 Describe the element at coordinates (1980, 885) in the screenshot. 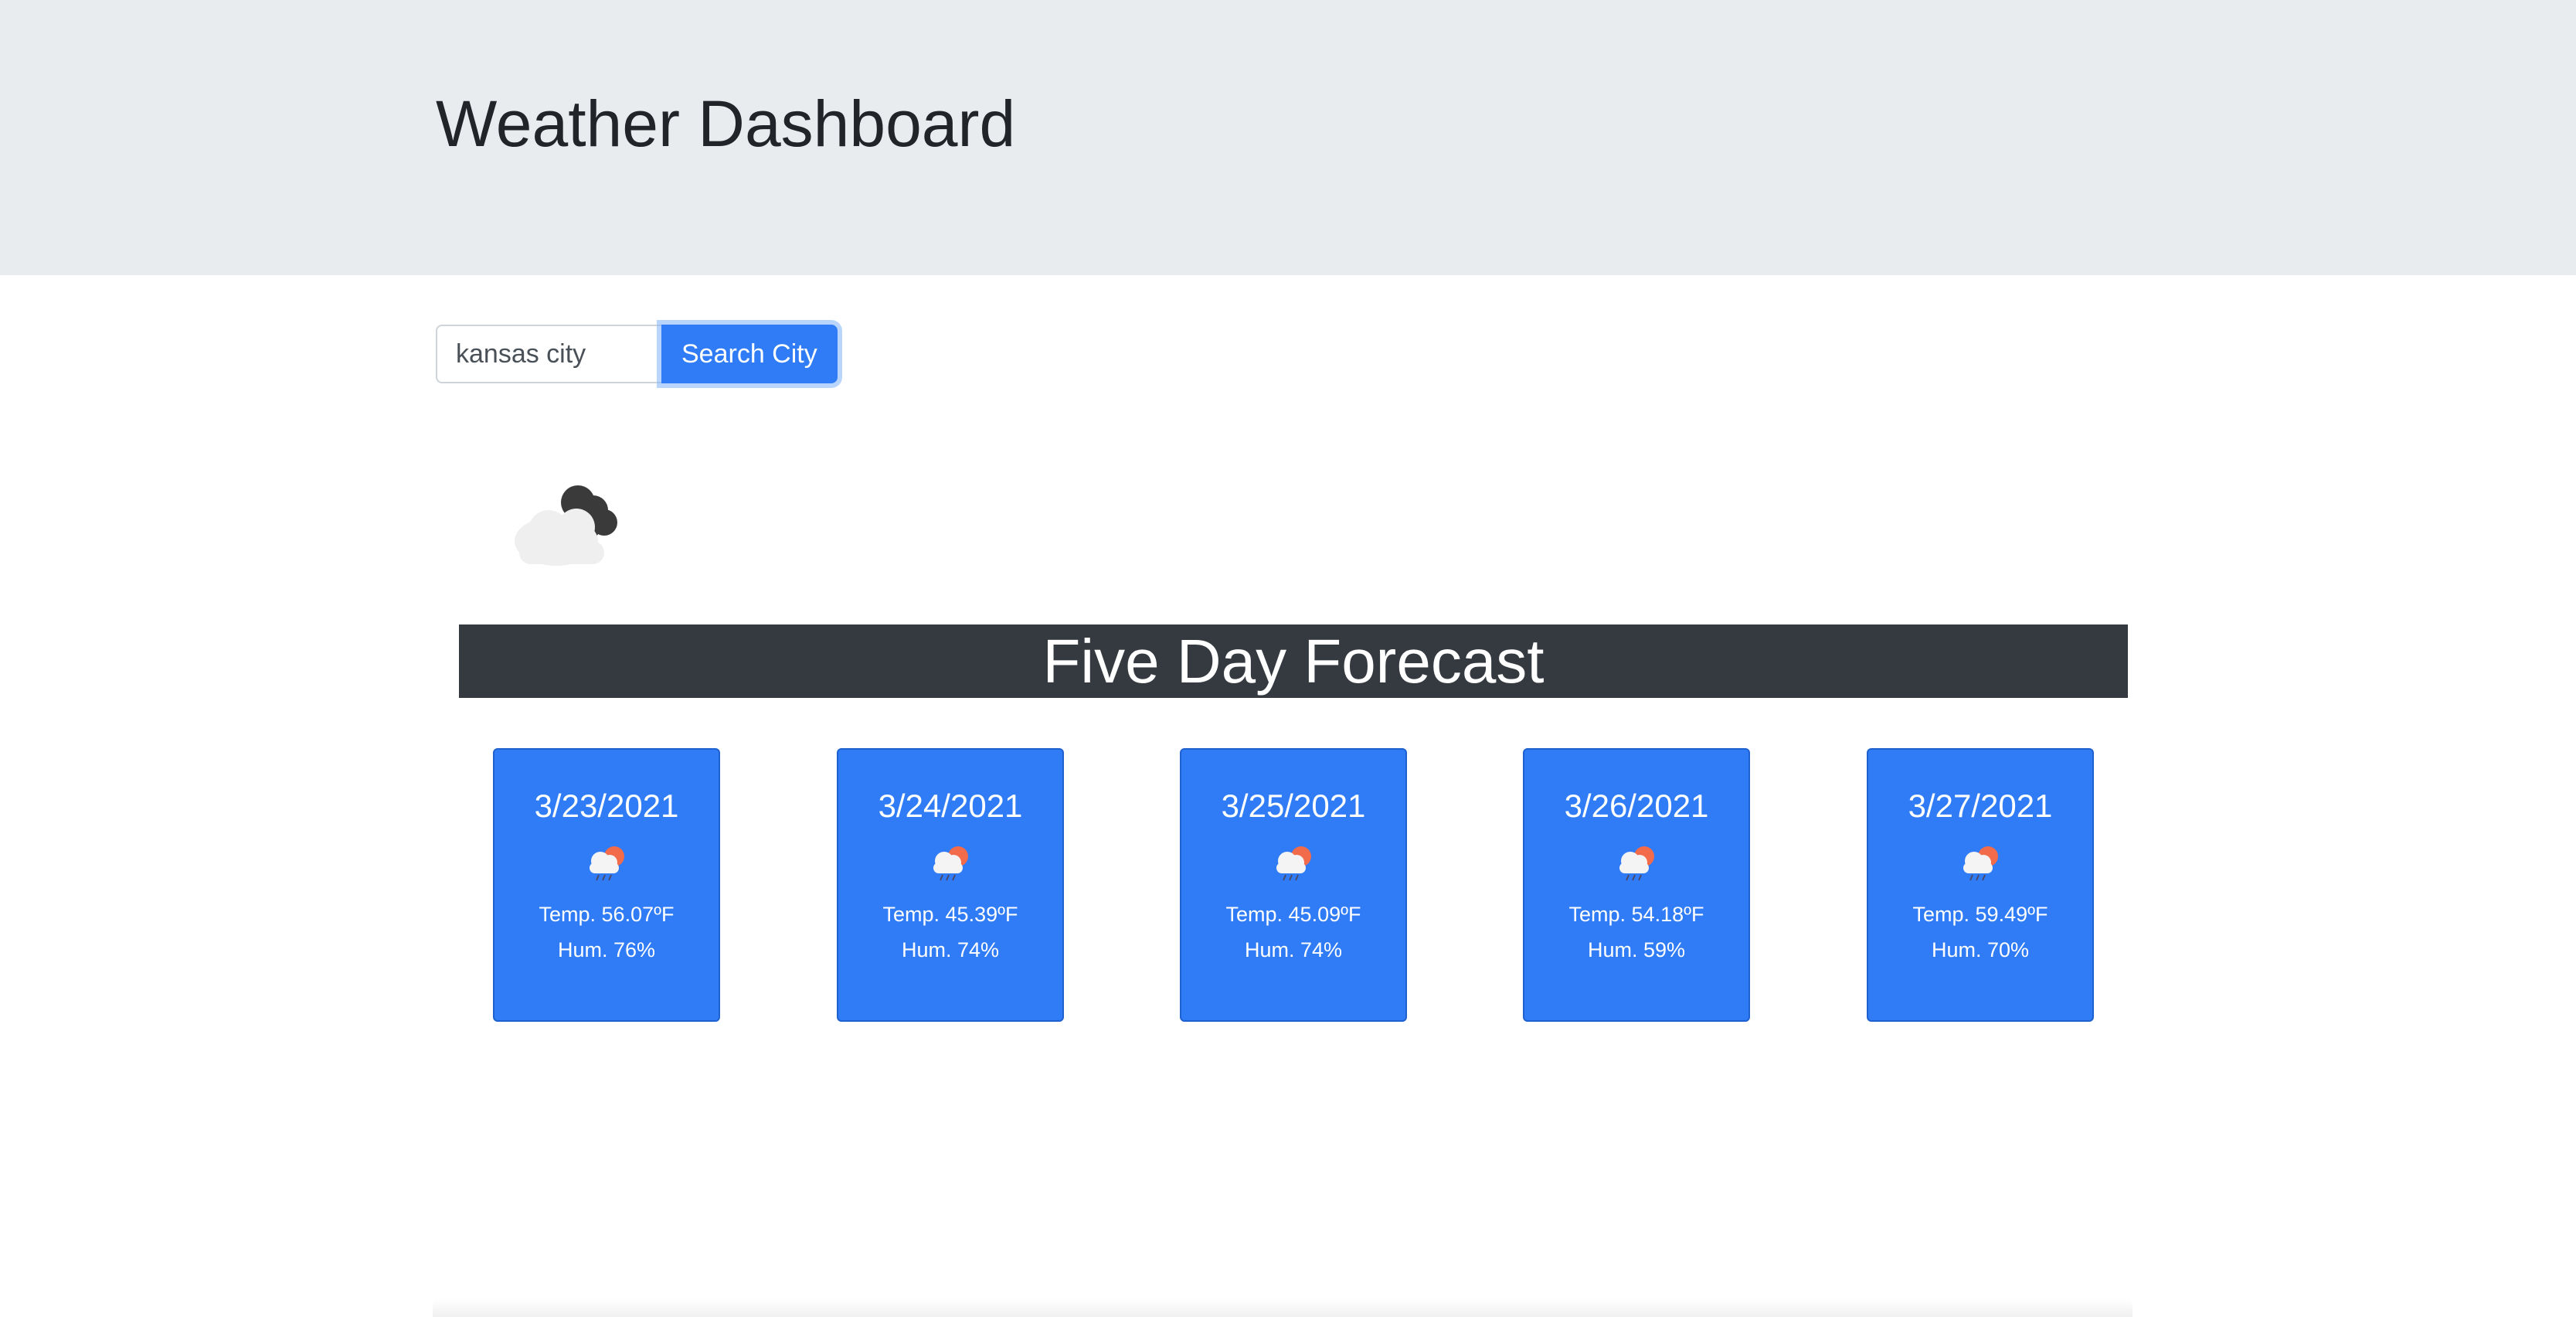

I see `forecast-card: 3/27/2021 Temp. 59.49ºF Hum. 70%` at that location.